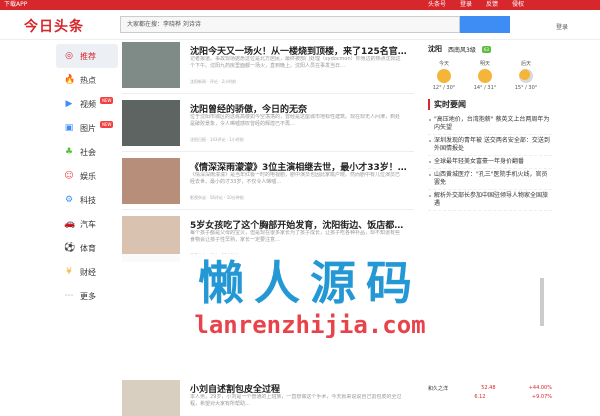 Image resolution: width=600 pixels, height=416 pixels. Describe the element at coordinates (69, 296) in the screenshot. I see `channel-icon: ⋯` at that location.